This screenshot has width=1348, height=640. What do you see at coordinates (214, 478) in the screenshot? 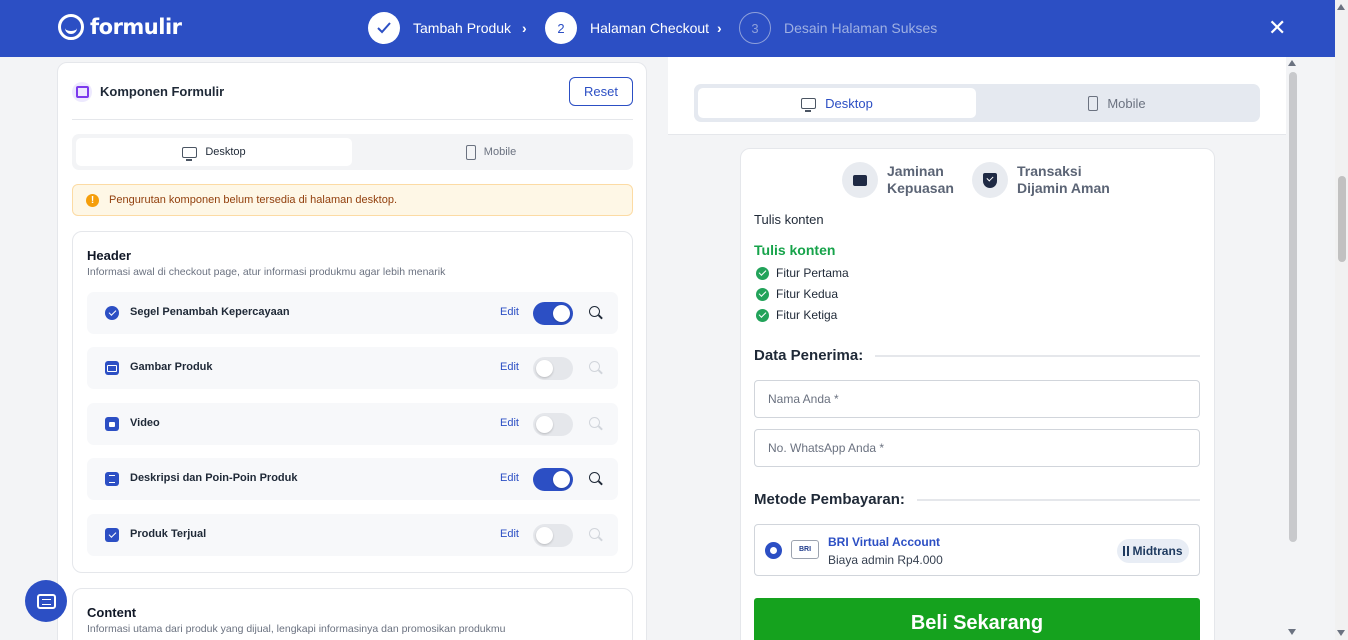
I see `component-label: Deskripsi dan Poin-Poin Produk` at bounding box center [214, 478].